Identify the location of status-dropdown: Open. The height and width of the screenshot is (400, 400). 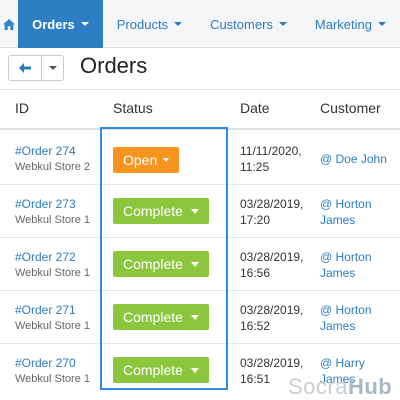
(146, 160).